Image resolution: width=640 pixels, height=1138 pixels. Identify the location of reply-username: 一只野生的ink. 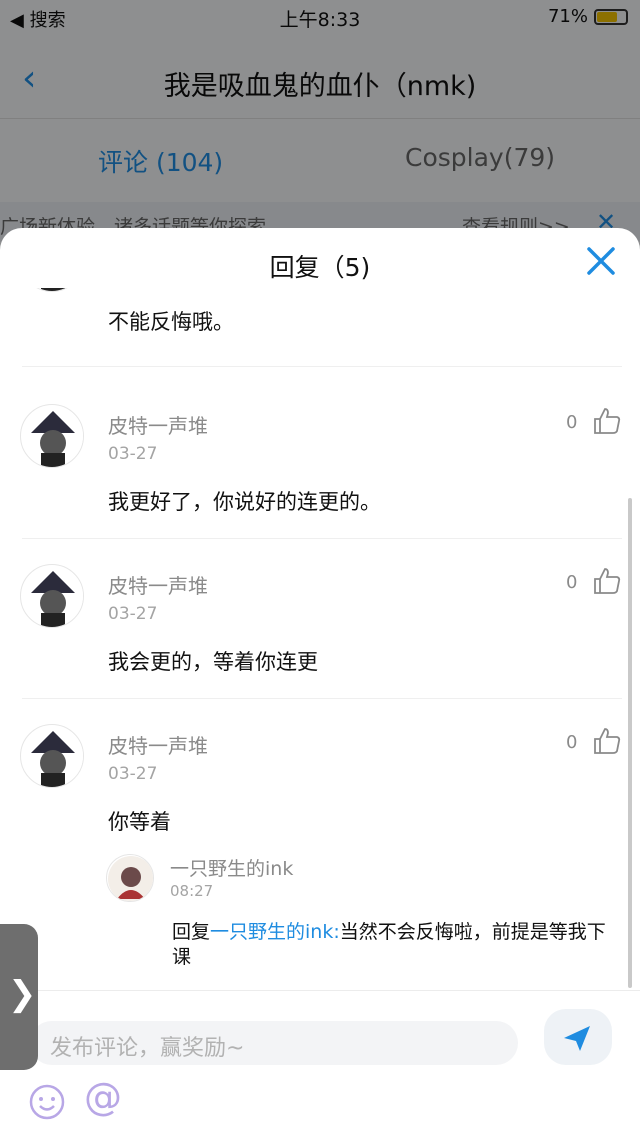
(231, 867).